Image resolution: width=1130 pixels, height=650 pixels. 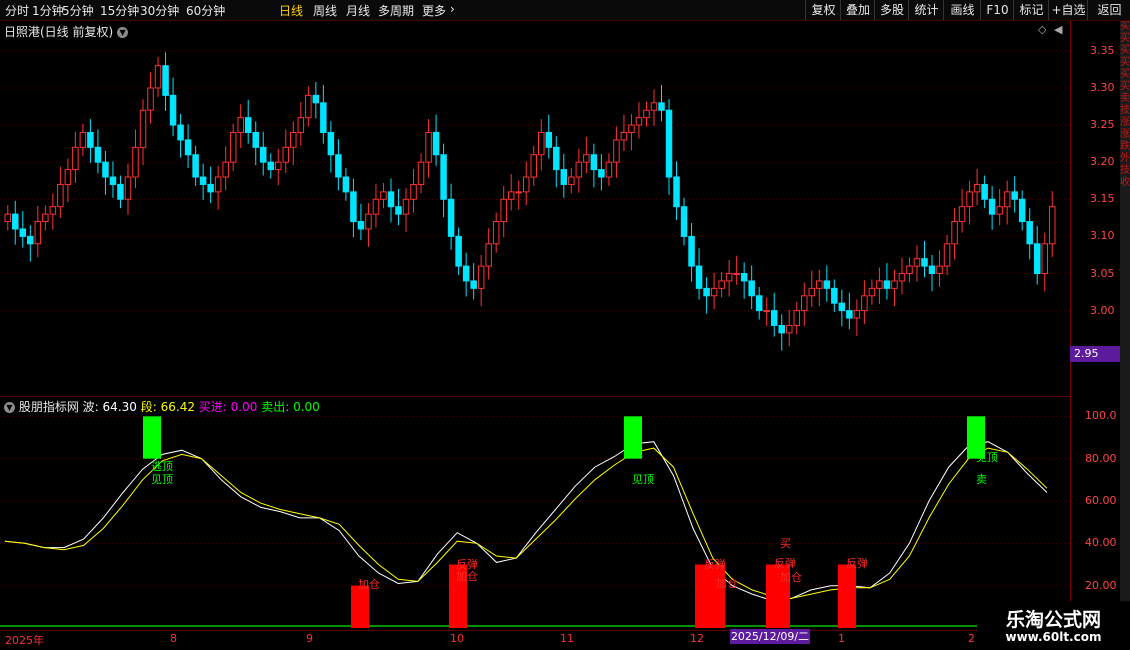 I want to click on current-price-tag: 2.95, so click(x=1095, y=354).